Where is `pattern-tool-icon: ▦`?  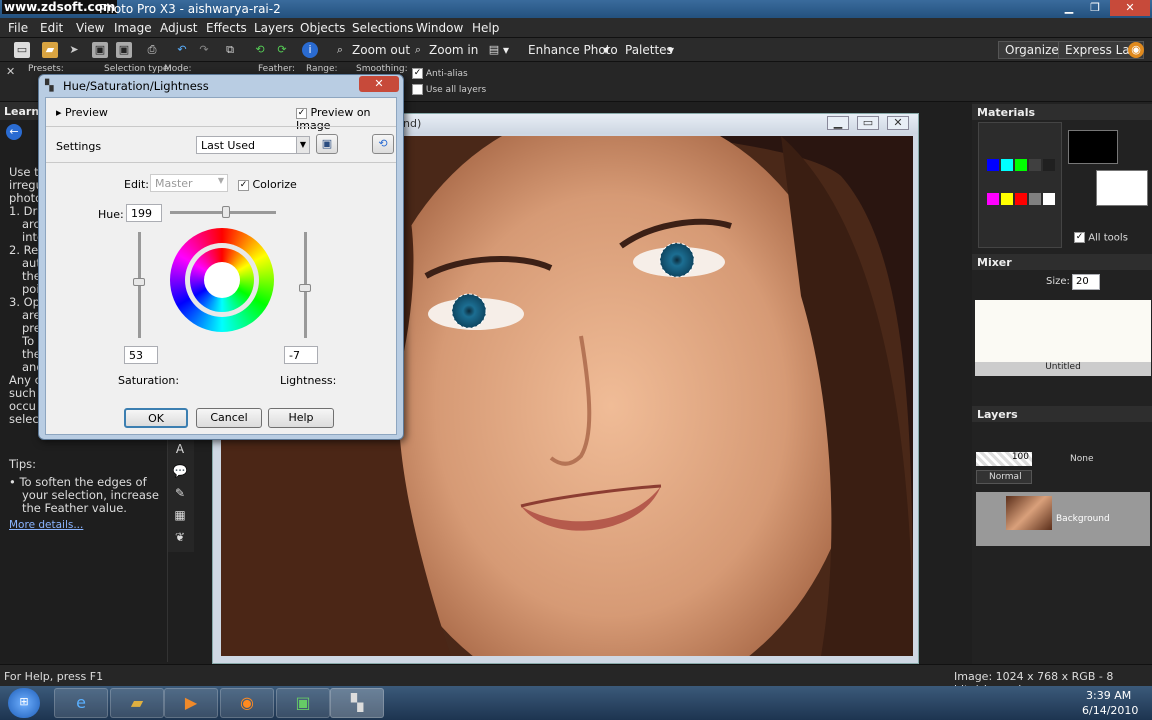
pattern-tool-icon: ▦ is located at coordinates (180, 516).